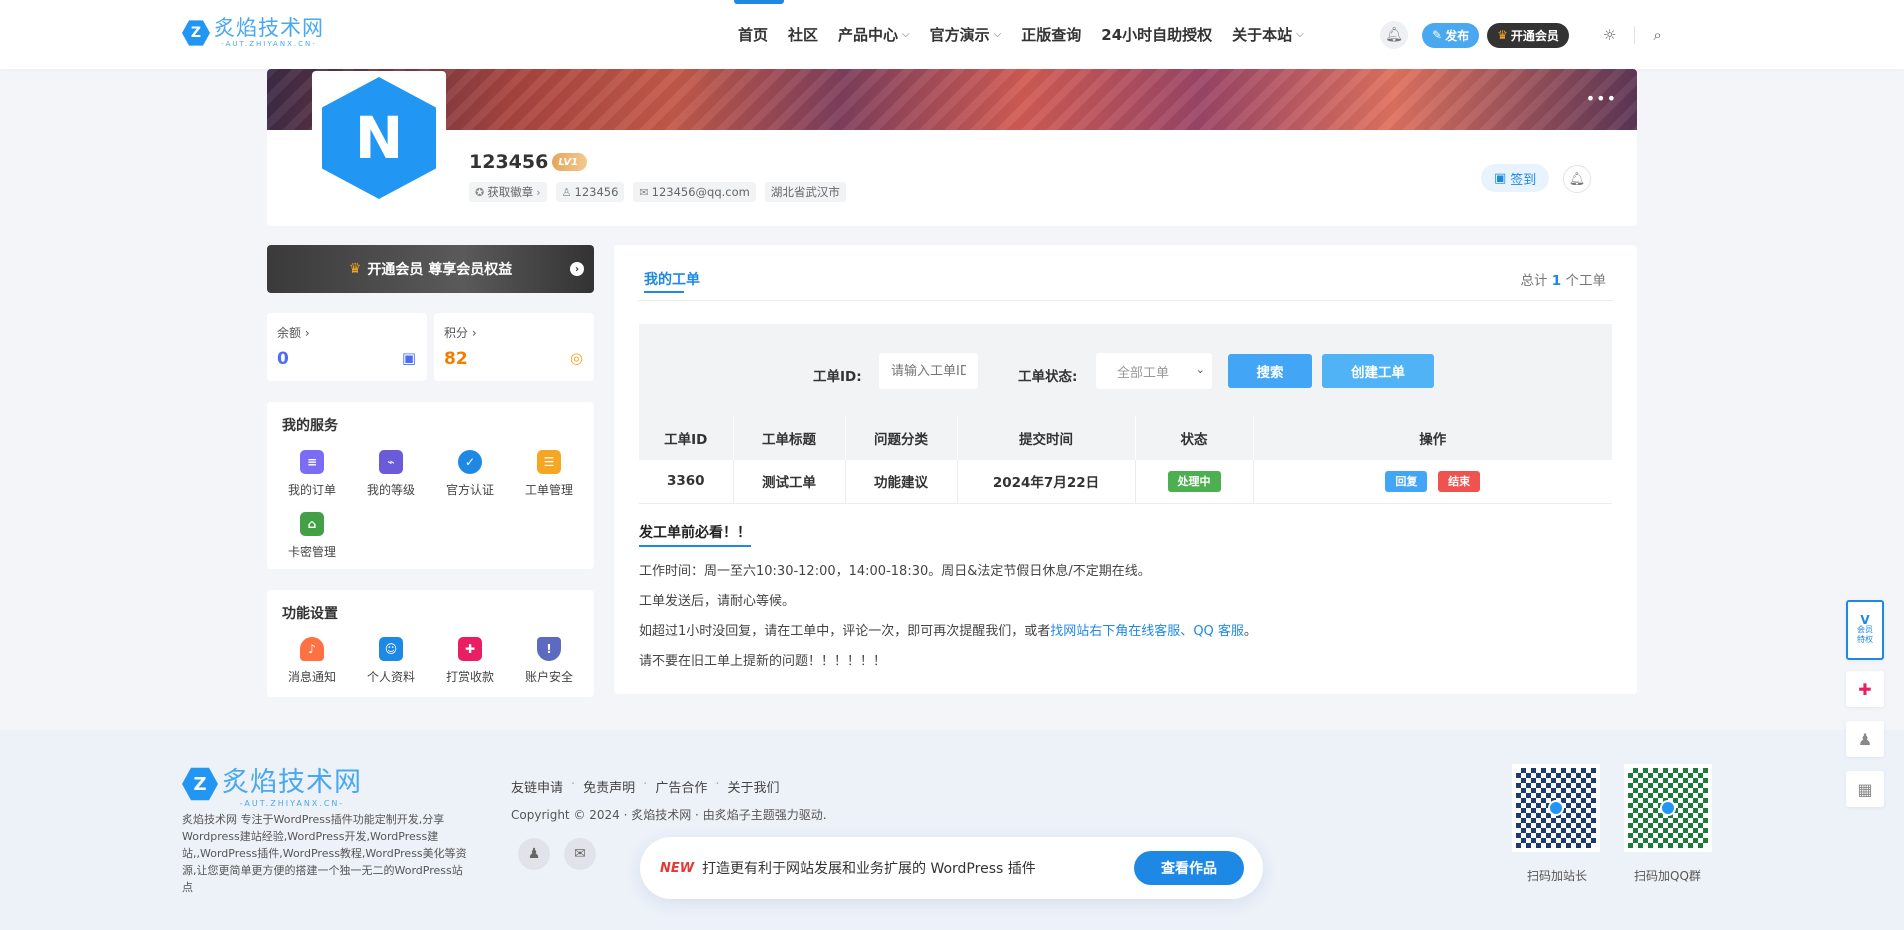 This screenshot has height=930, width=1904. Describe the element at coordinates (1437, 35) in the screenshot. I see `pen-icon: ✎` at that location.